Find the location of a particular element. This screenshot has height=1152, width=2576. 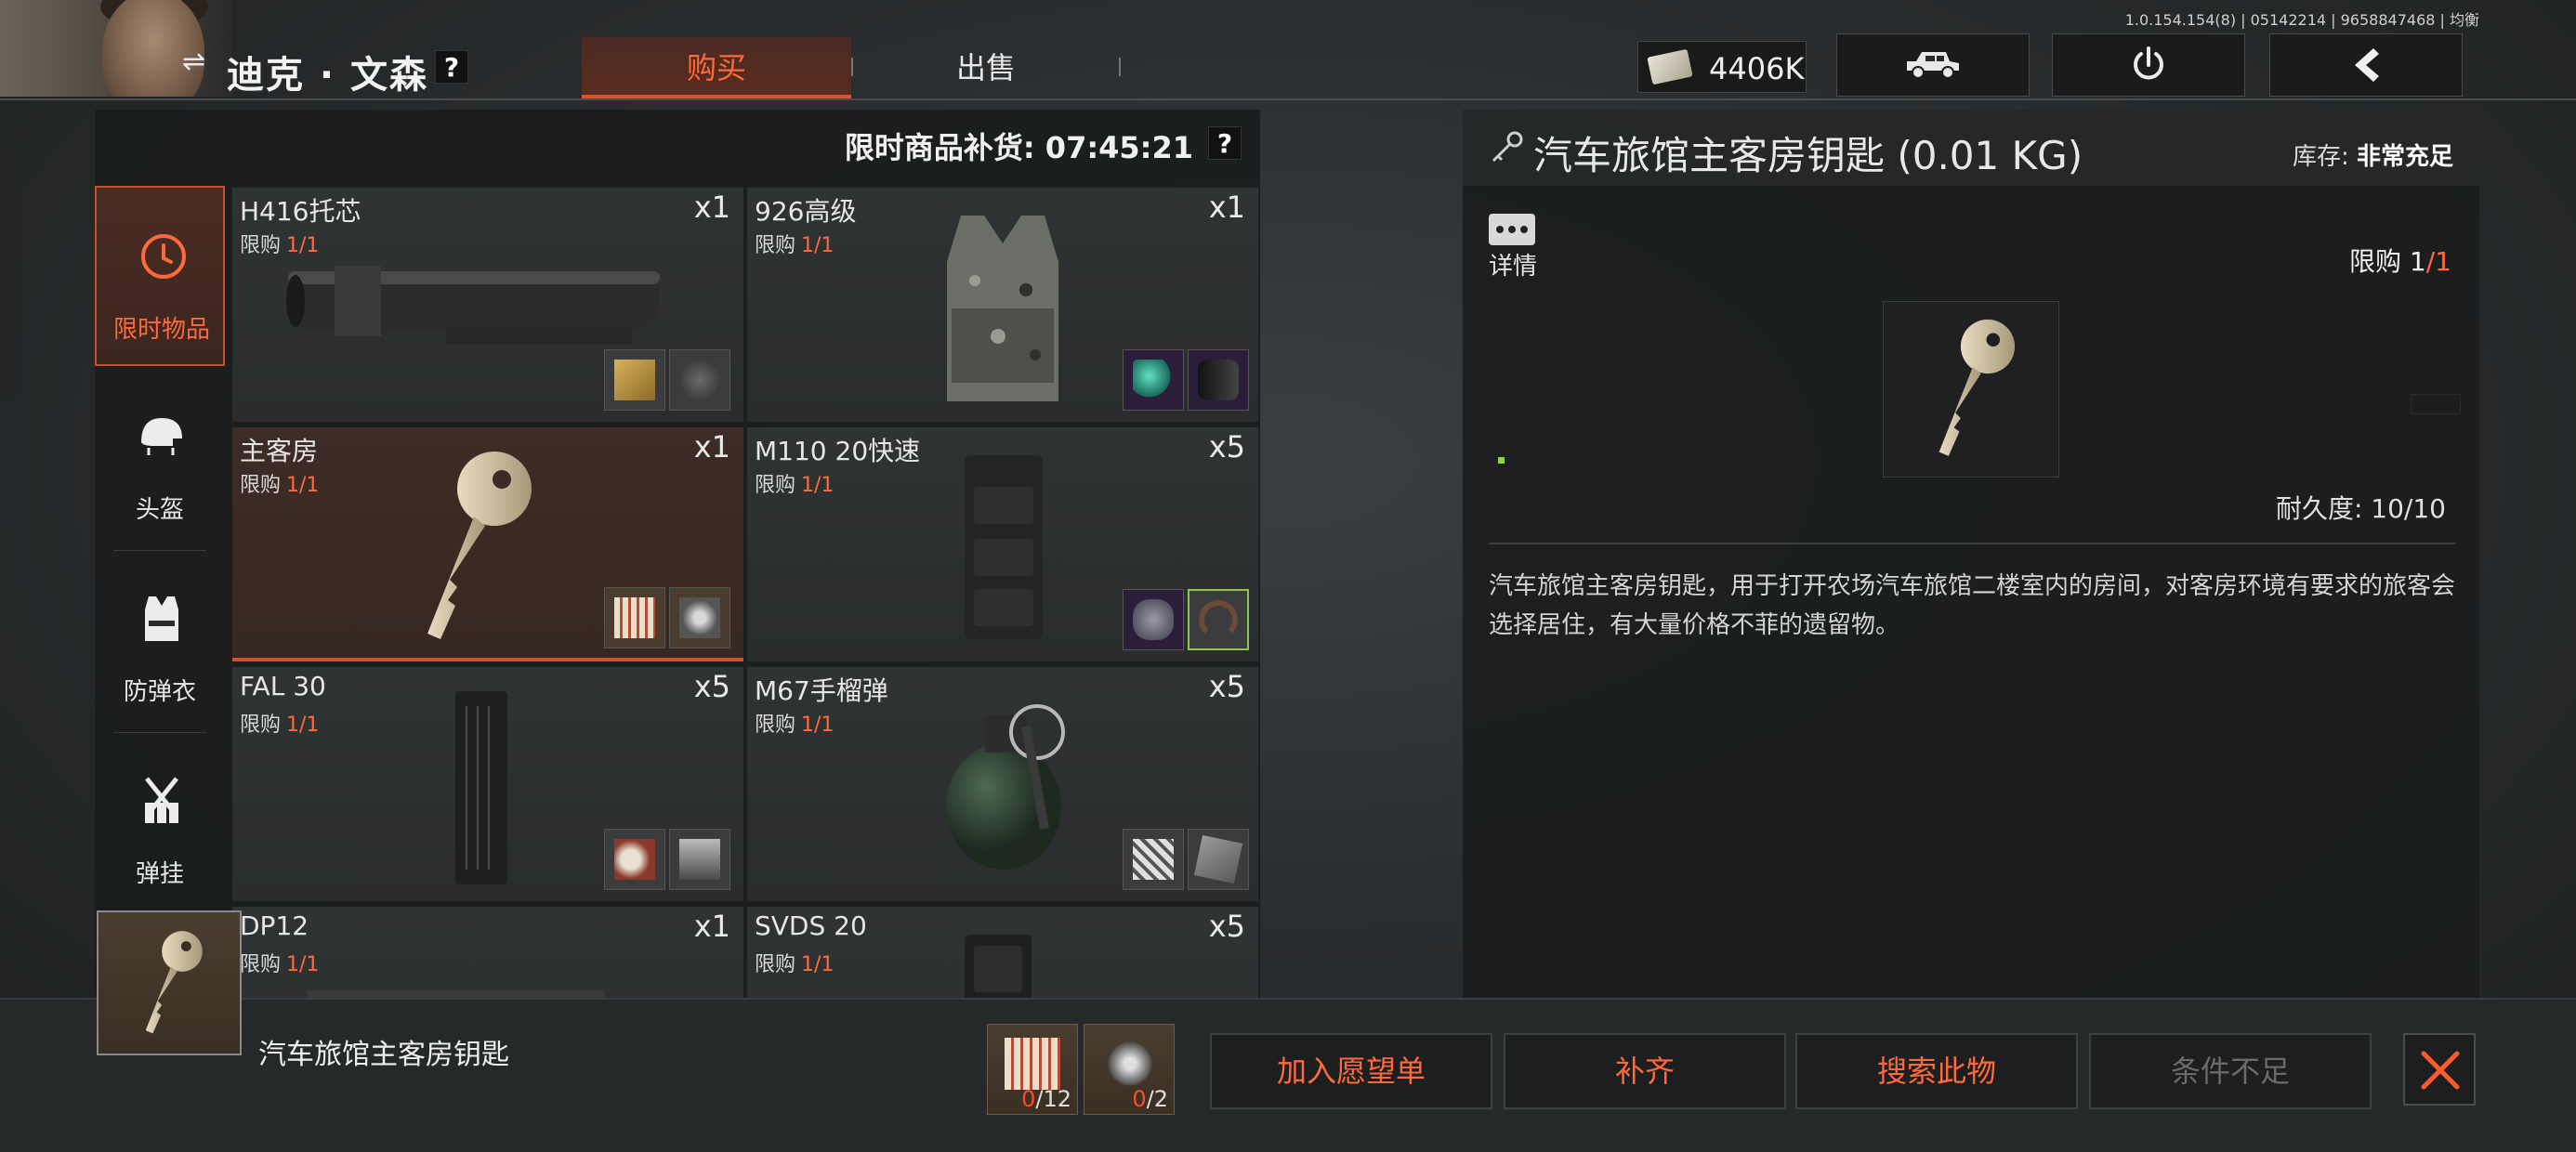

item-card: 926高级 限购 1/1 x1 is located at coordinates (1002, 305).